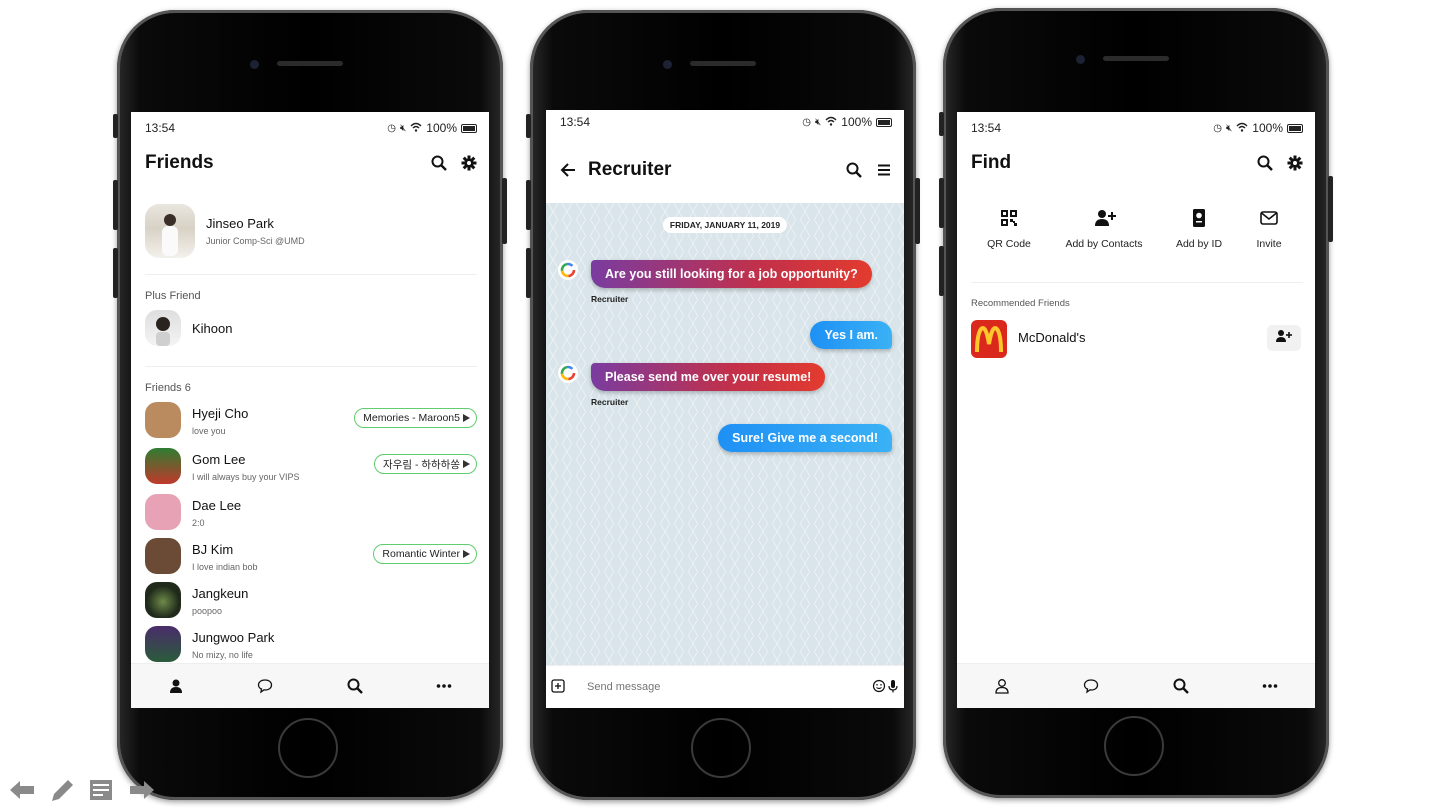 The height and width of the screenshot is (809, 1440). What do you see at coordinates (425, 464) in the screenshot?
I see `music-pill: 자우림 - 하하하쏭` at bounding box center [425, 464].